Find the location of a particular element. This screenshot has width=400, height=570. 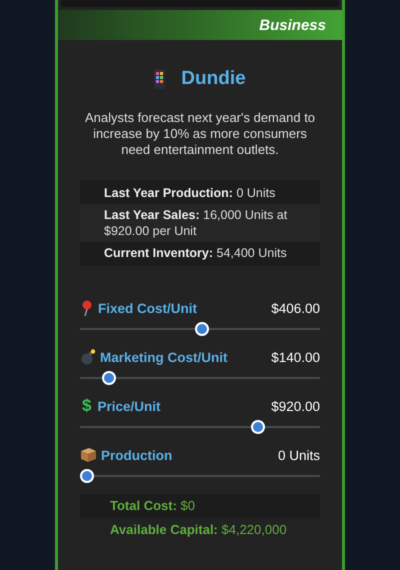

category-title: Business is located at coordinates (292, 25).